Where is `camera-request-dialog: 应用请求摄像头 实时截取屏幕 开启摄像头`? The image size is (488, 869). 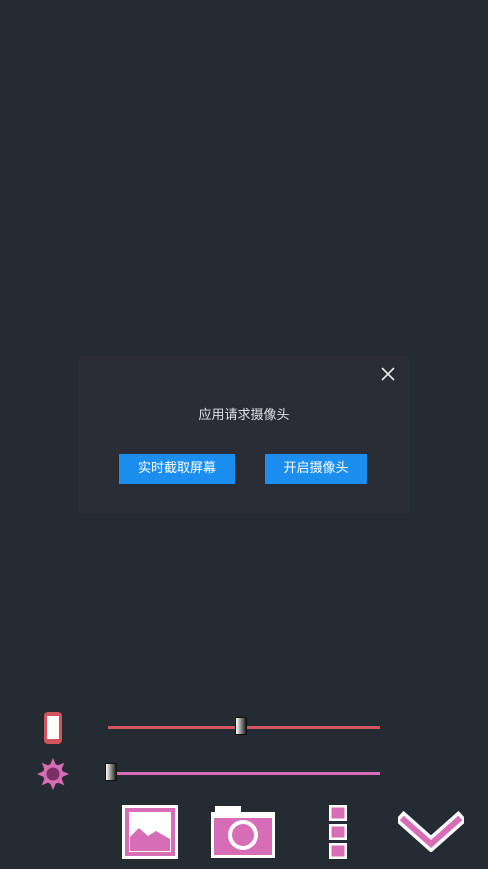
camera-request-dialog: 应用请求摄像头 实时截取屏幕 开启摄像头 is located at coordinates (244, 434).